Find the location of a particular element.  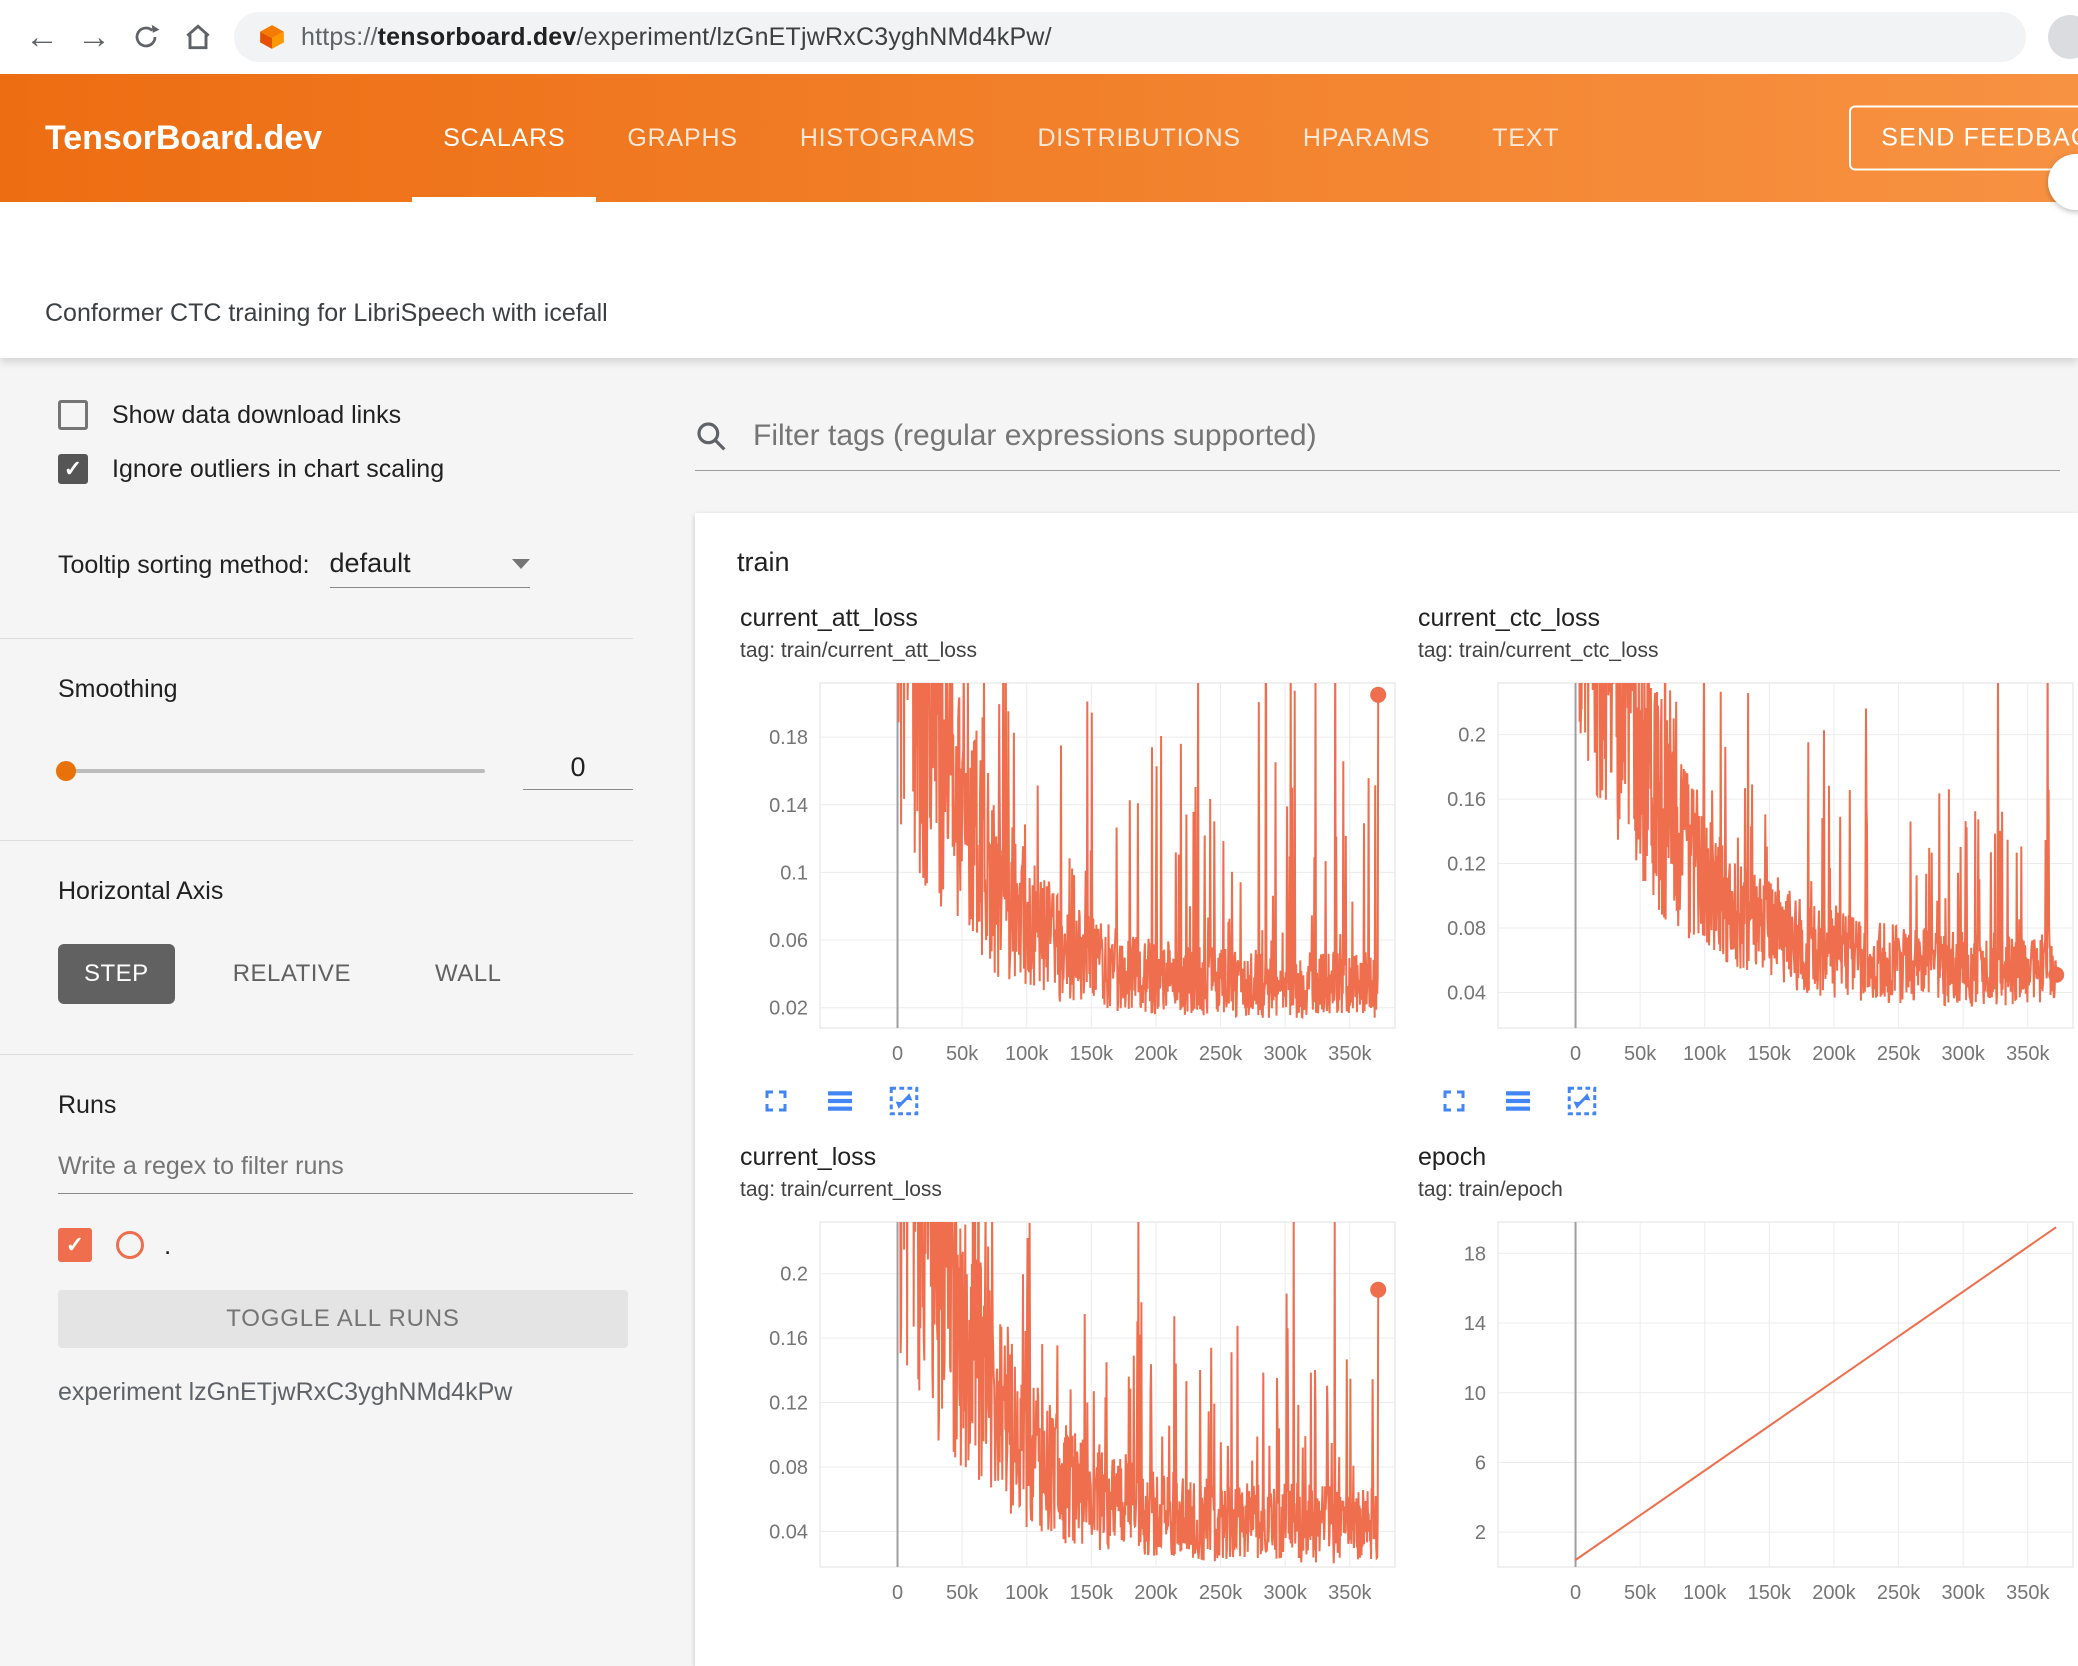

svg-text: 0.1 is located at coordinates (794, 873).